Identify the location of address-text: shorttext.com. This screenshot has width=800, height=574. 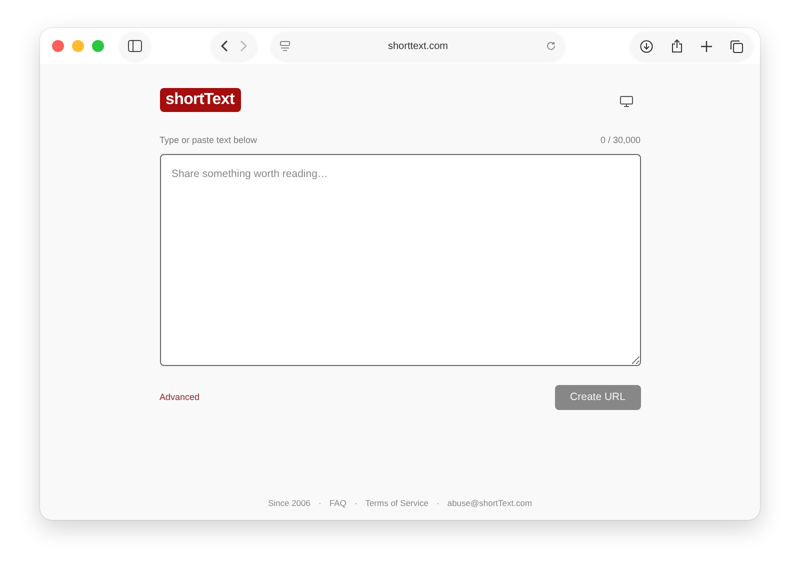
(418, 47).